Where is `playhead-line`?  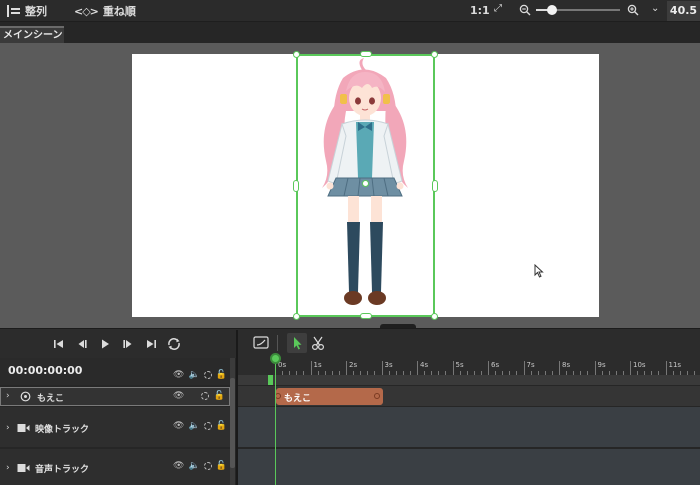
playhead-line is located at coordinates (275, 422).